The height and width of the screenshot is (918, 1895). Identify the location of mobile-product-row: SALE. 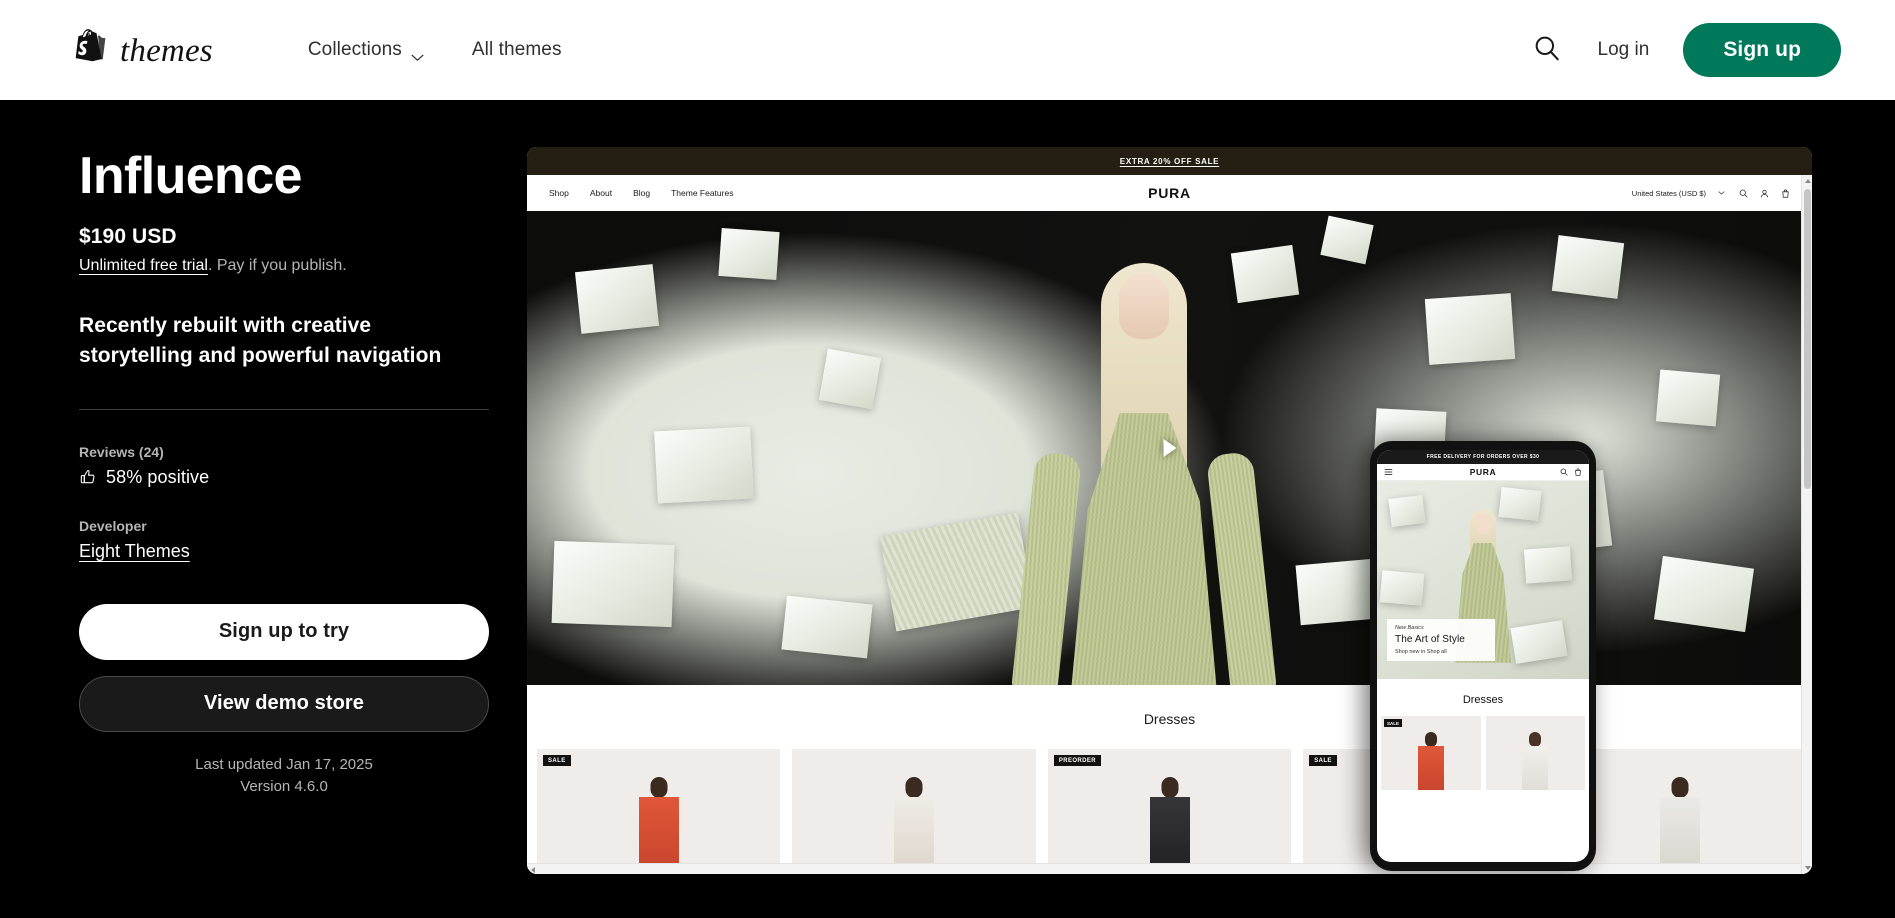
(1483, 753).